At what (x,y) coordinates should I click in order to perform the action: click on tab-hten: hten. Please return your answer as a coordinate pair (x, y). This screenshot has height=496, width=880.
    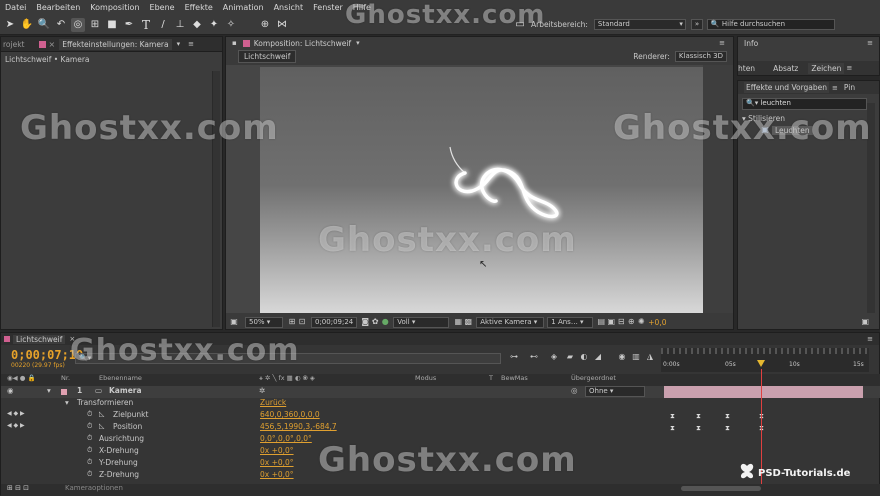
    Looking at the image, I should click on (746, 68).